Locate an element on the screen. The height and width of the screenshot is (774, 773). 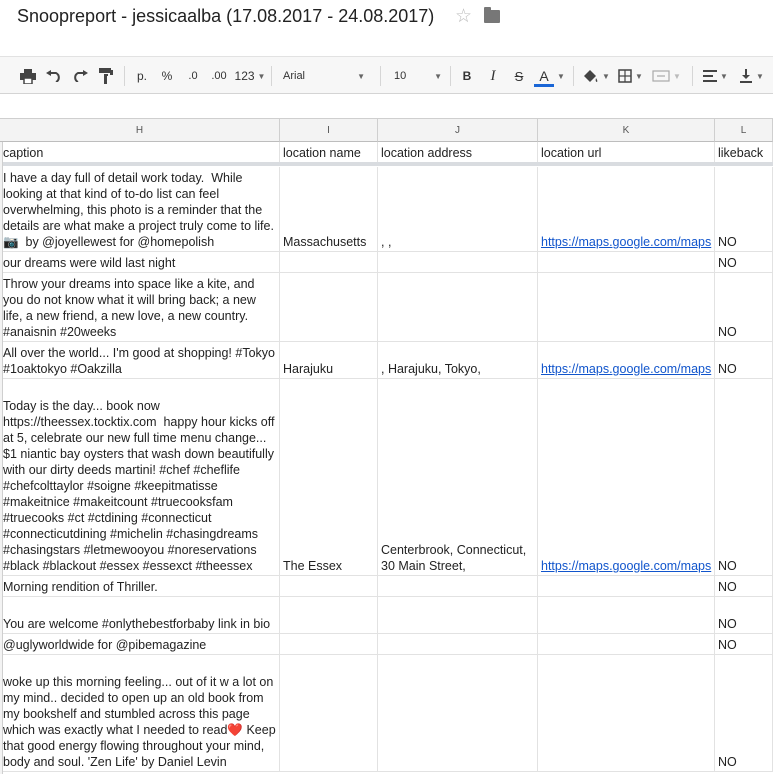
cell-location-address: , , is located at coordinates (458, 209).